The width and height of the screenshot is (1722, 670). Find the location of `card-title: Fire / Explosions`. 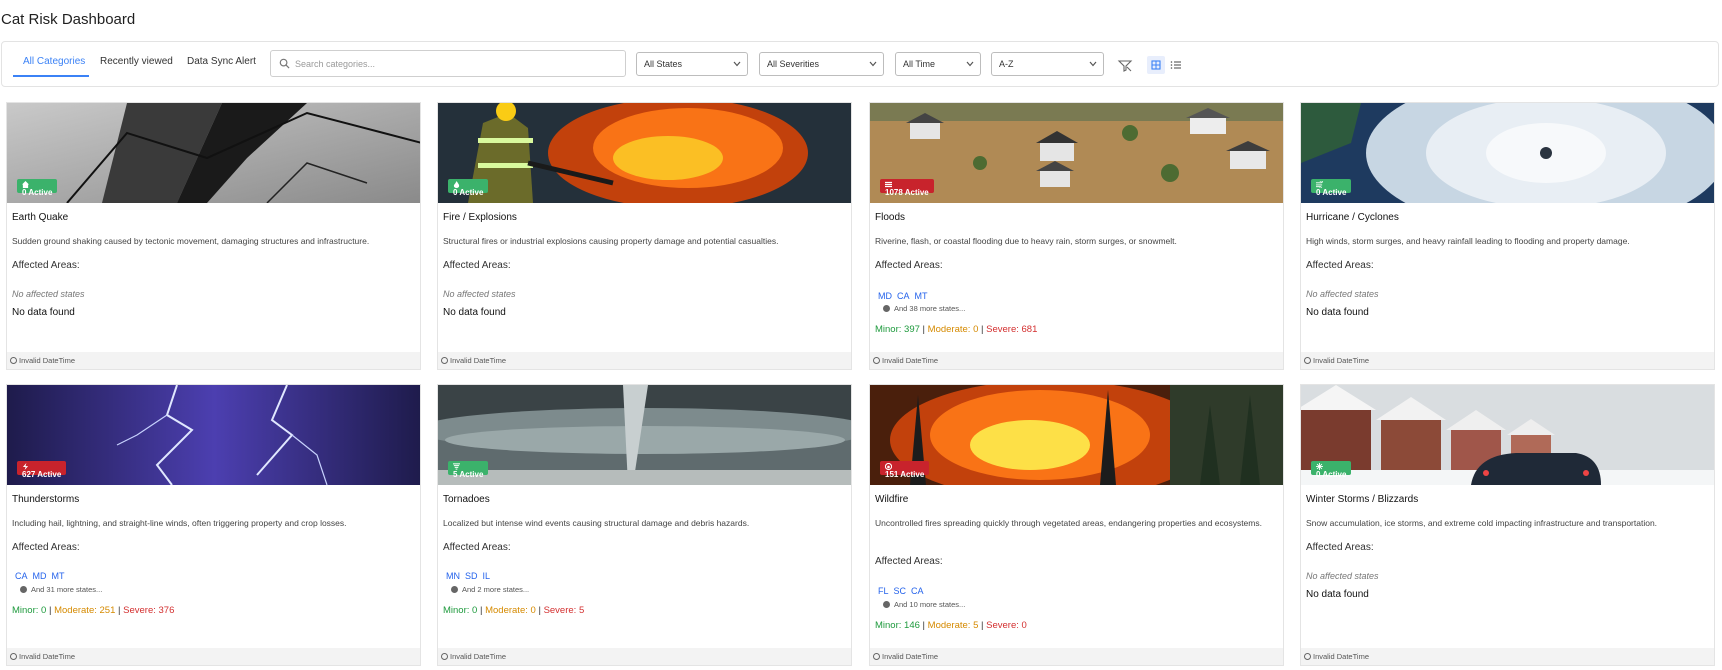

card-title: Fire / Explosions is located at coordinates (480, 217).